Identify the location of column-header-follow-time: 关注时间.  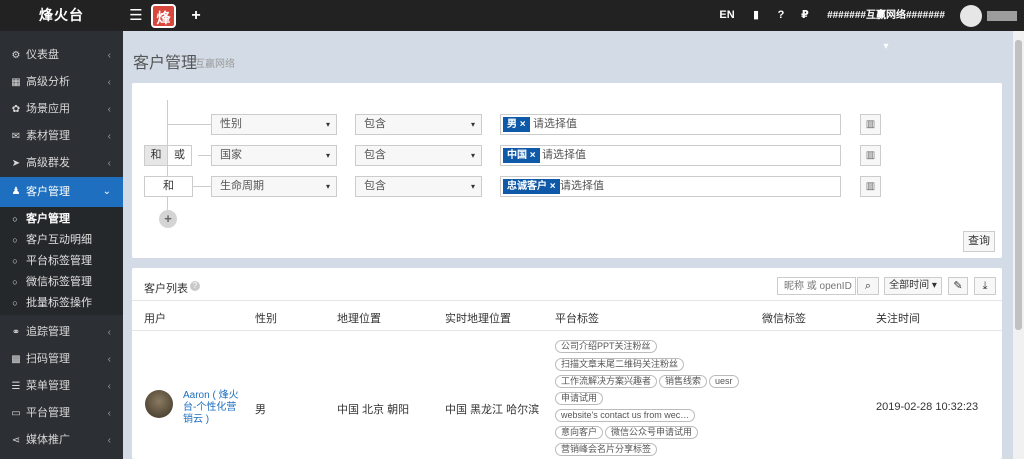
(898, 318).